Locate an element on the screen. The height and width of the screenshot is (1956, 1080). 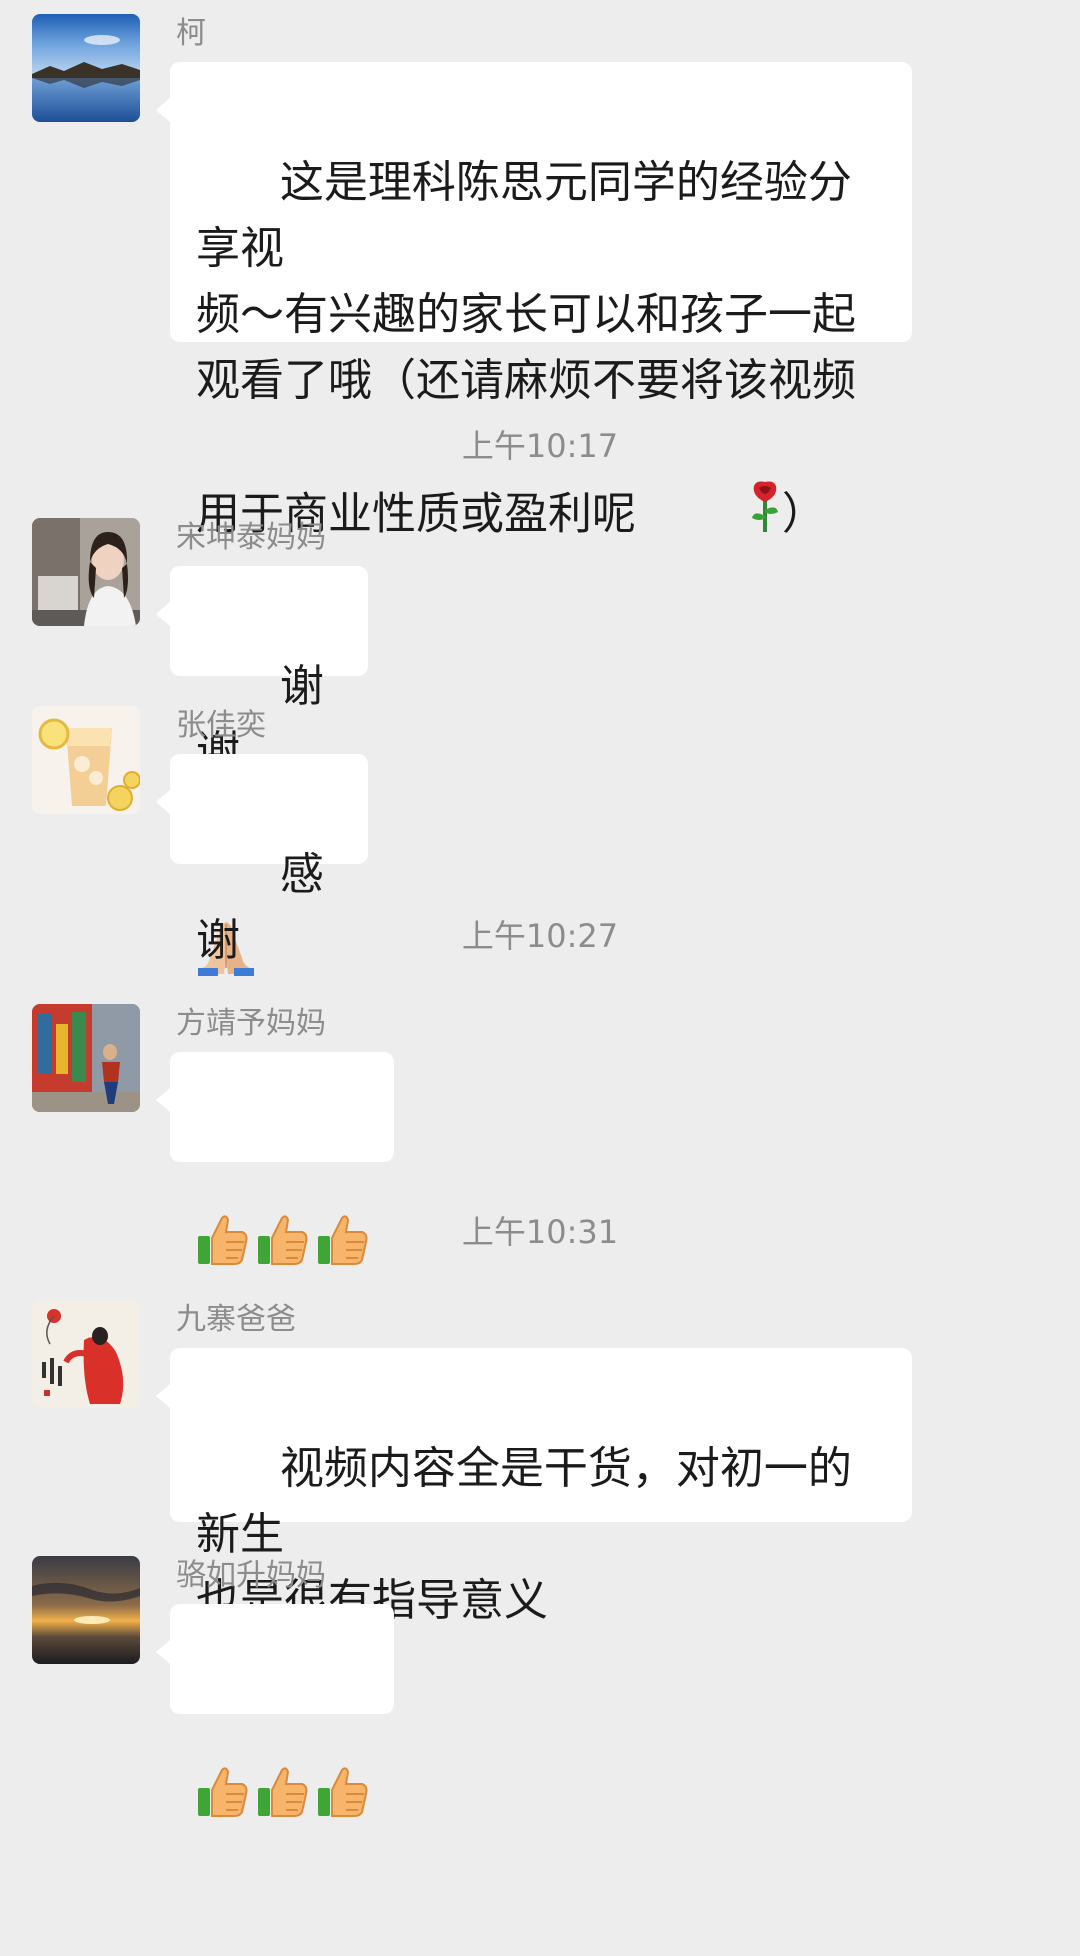
message-text: 视频内容全是干货，对初一的新生 也是很有指导意义 is located at coordinates (524, 1534).